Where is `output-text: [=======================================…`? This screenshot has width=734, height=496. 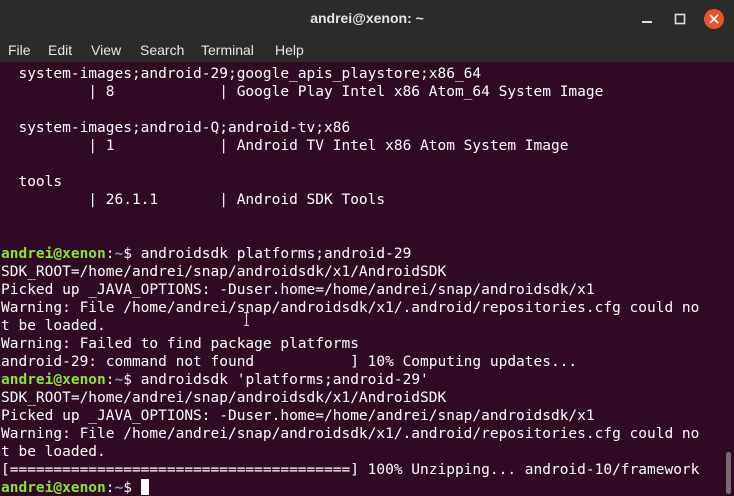 output-text: [=======================================… is located at coordinates (350, 470).